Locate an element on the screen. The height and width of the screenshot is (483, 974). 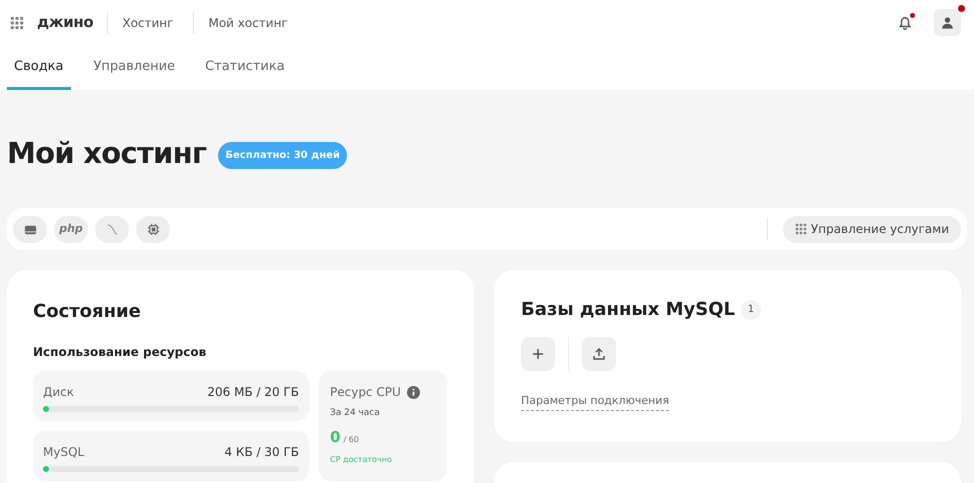
breadcrumb-link: Хостинг is located at coordinates (148, 23).